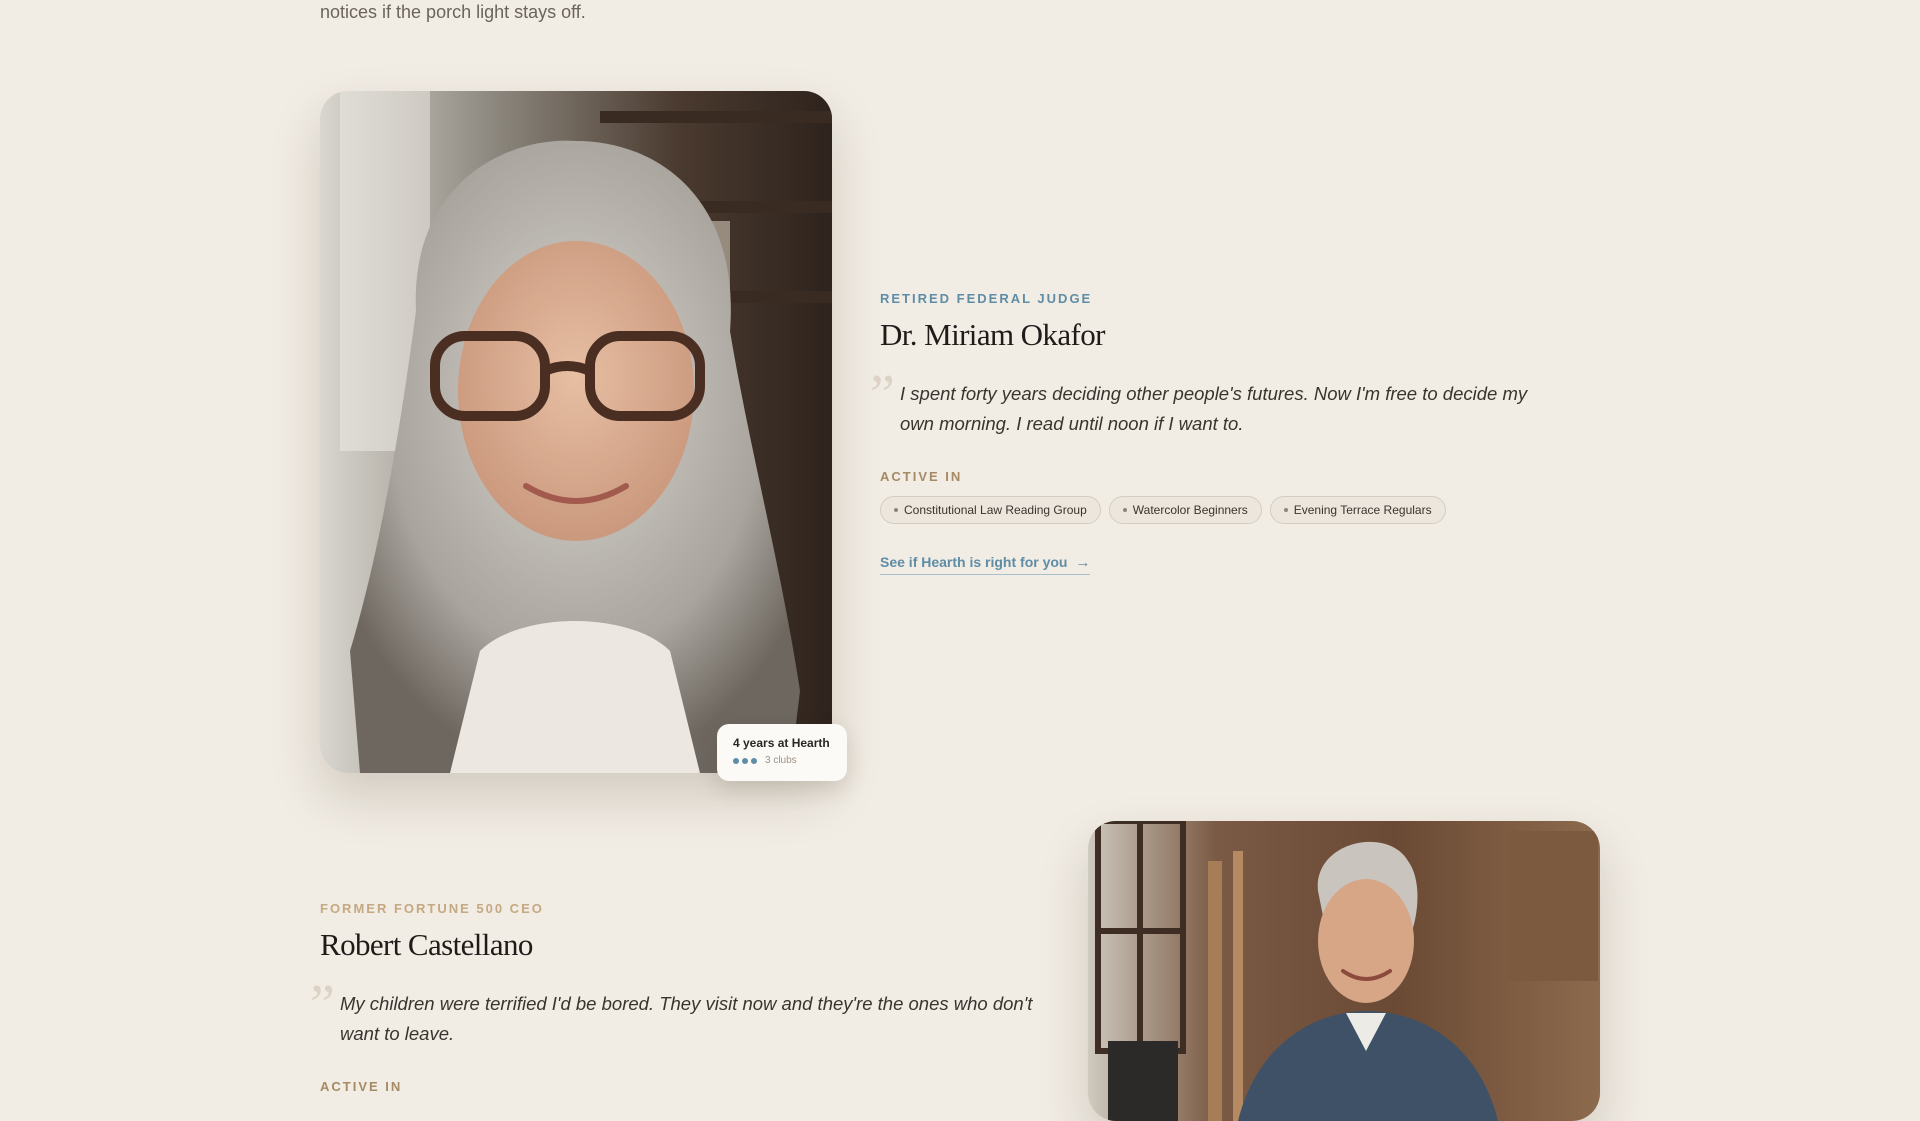 The width and height of the screenshot is (1920, 1121). What do you see at coordinates (426, 944) in the screenshot?
I see `profile-name: Robert Castellano` at bounding box center [426, 944].